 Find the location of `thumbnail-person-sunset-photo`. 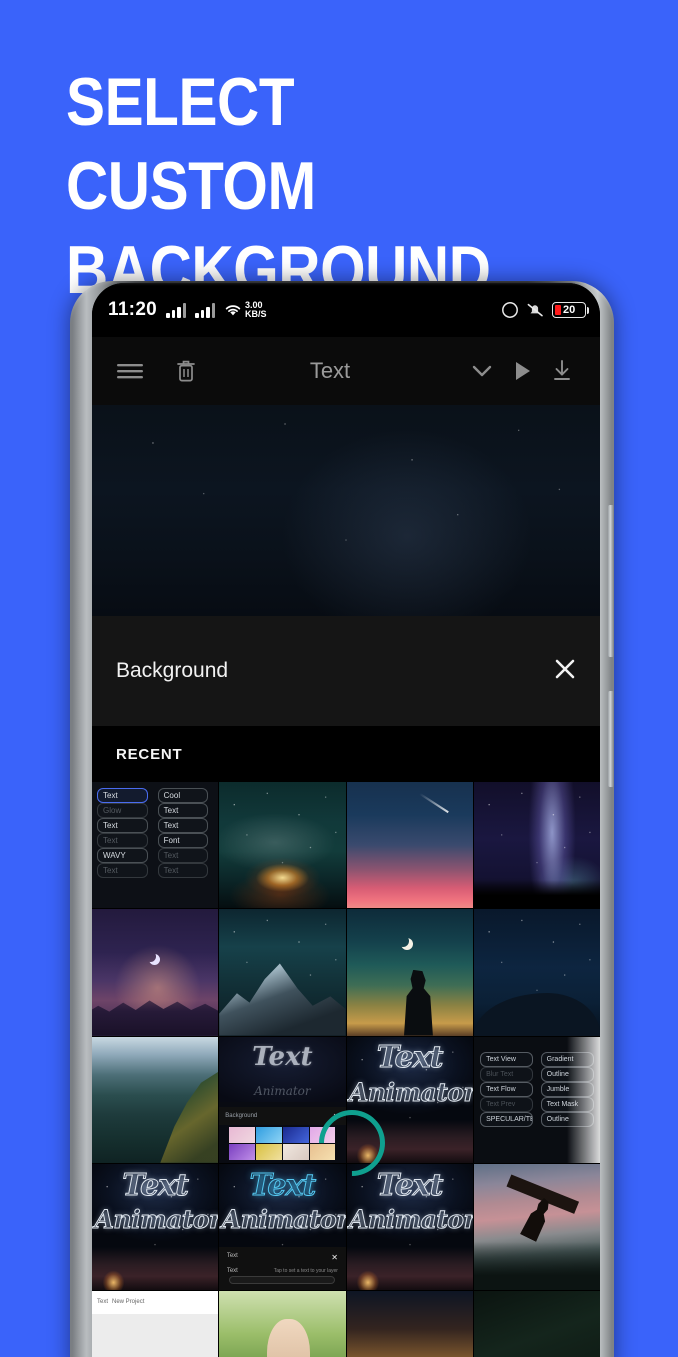

thumbnail-person-sunset-photo is located at coordinates (536, 1226).